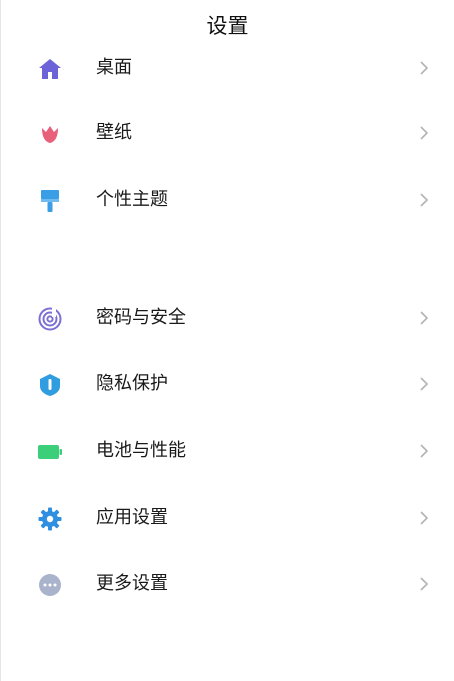  I want to click on settings-item-label: 电池与性能, so click(141, 450).